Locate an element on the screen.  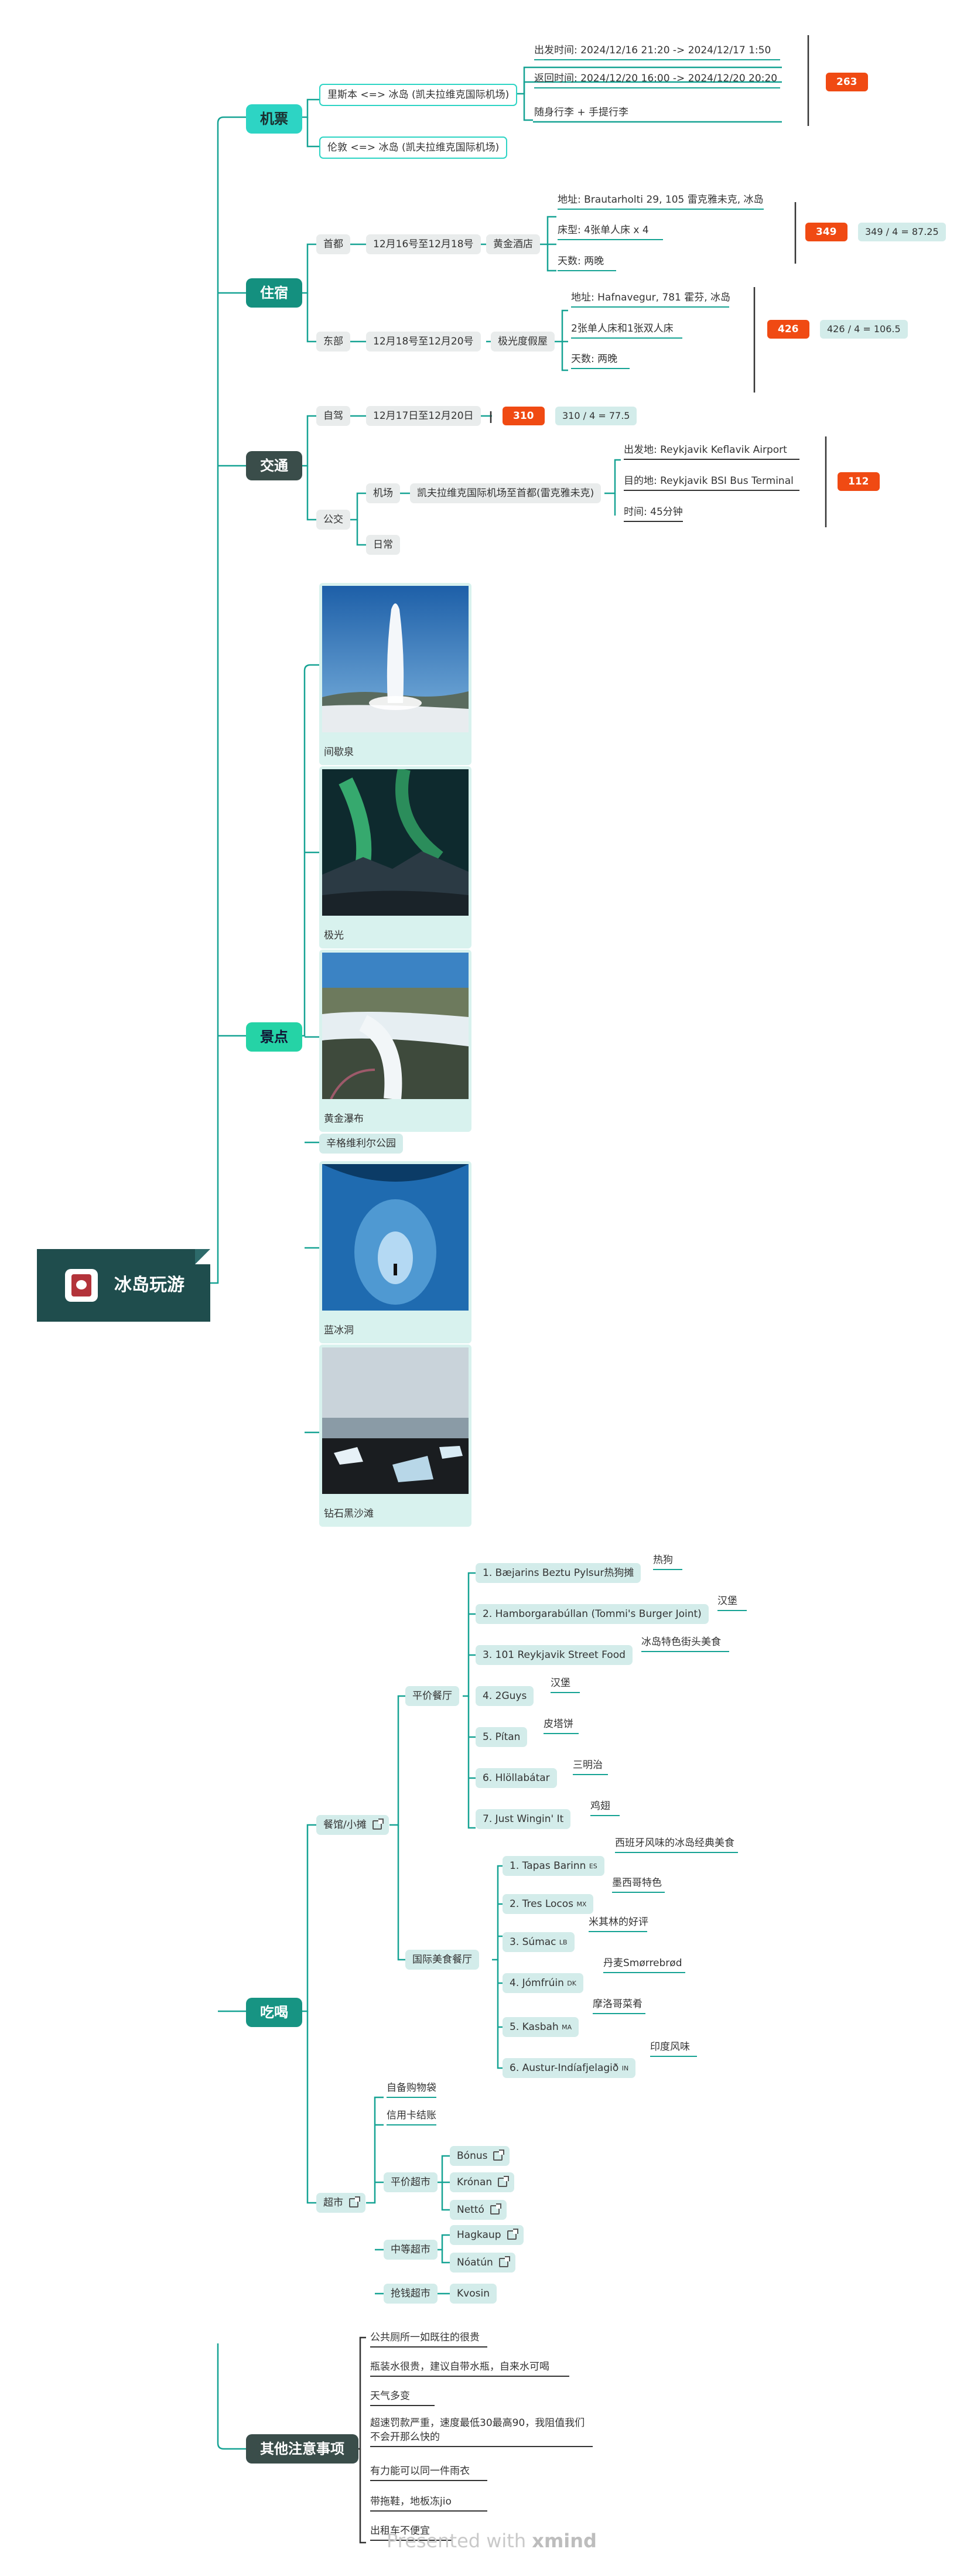
intl-item: 3. Súmac LB is located at coordinates (539, 1942).